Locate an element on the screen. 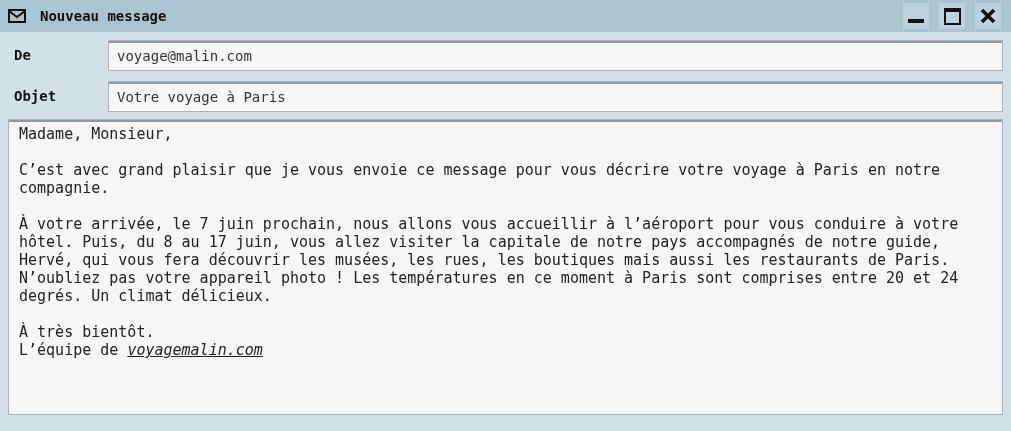  signature-line: L’équipe de voyagemalin.com is located at coordinates (141, 350).